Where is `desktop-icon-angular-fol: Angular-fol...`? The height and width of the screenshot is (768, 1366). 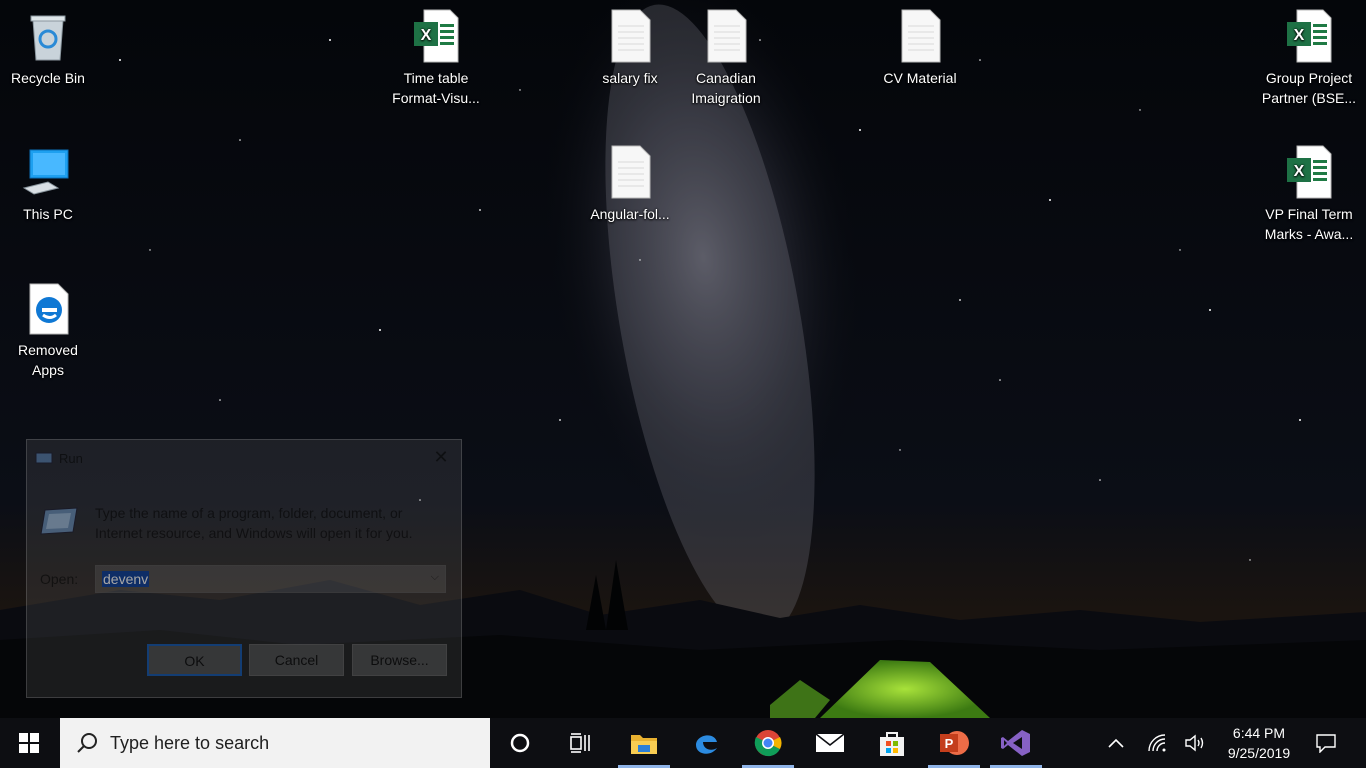 desktop-icon-angular-fol: Angular-fol... is located at coordinates (630, 184).